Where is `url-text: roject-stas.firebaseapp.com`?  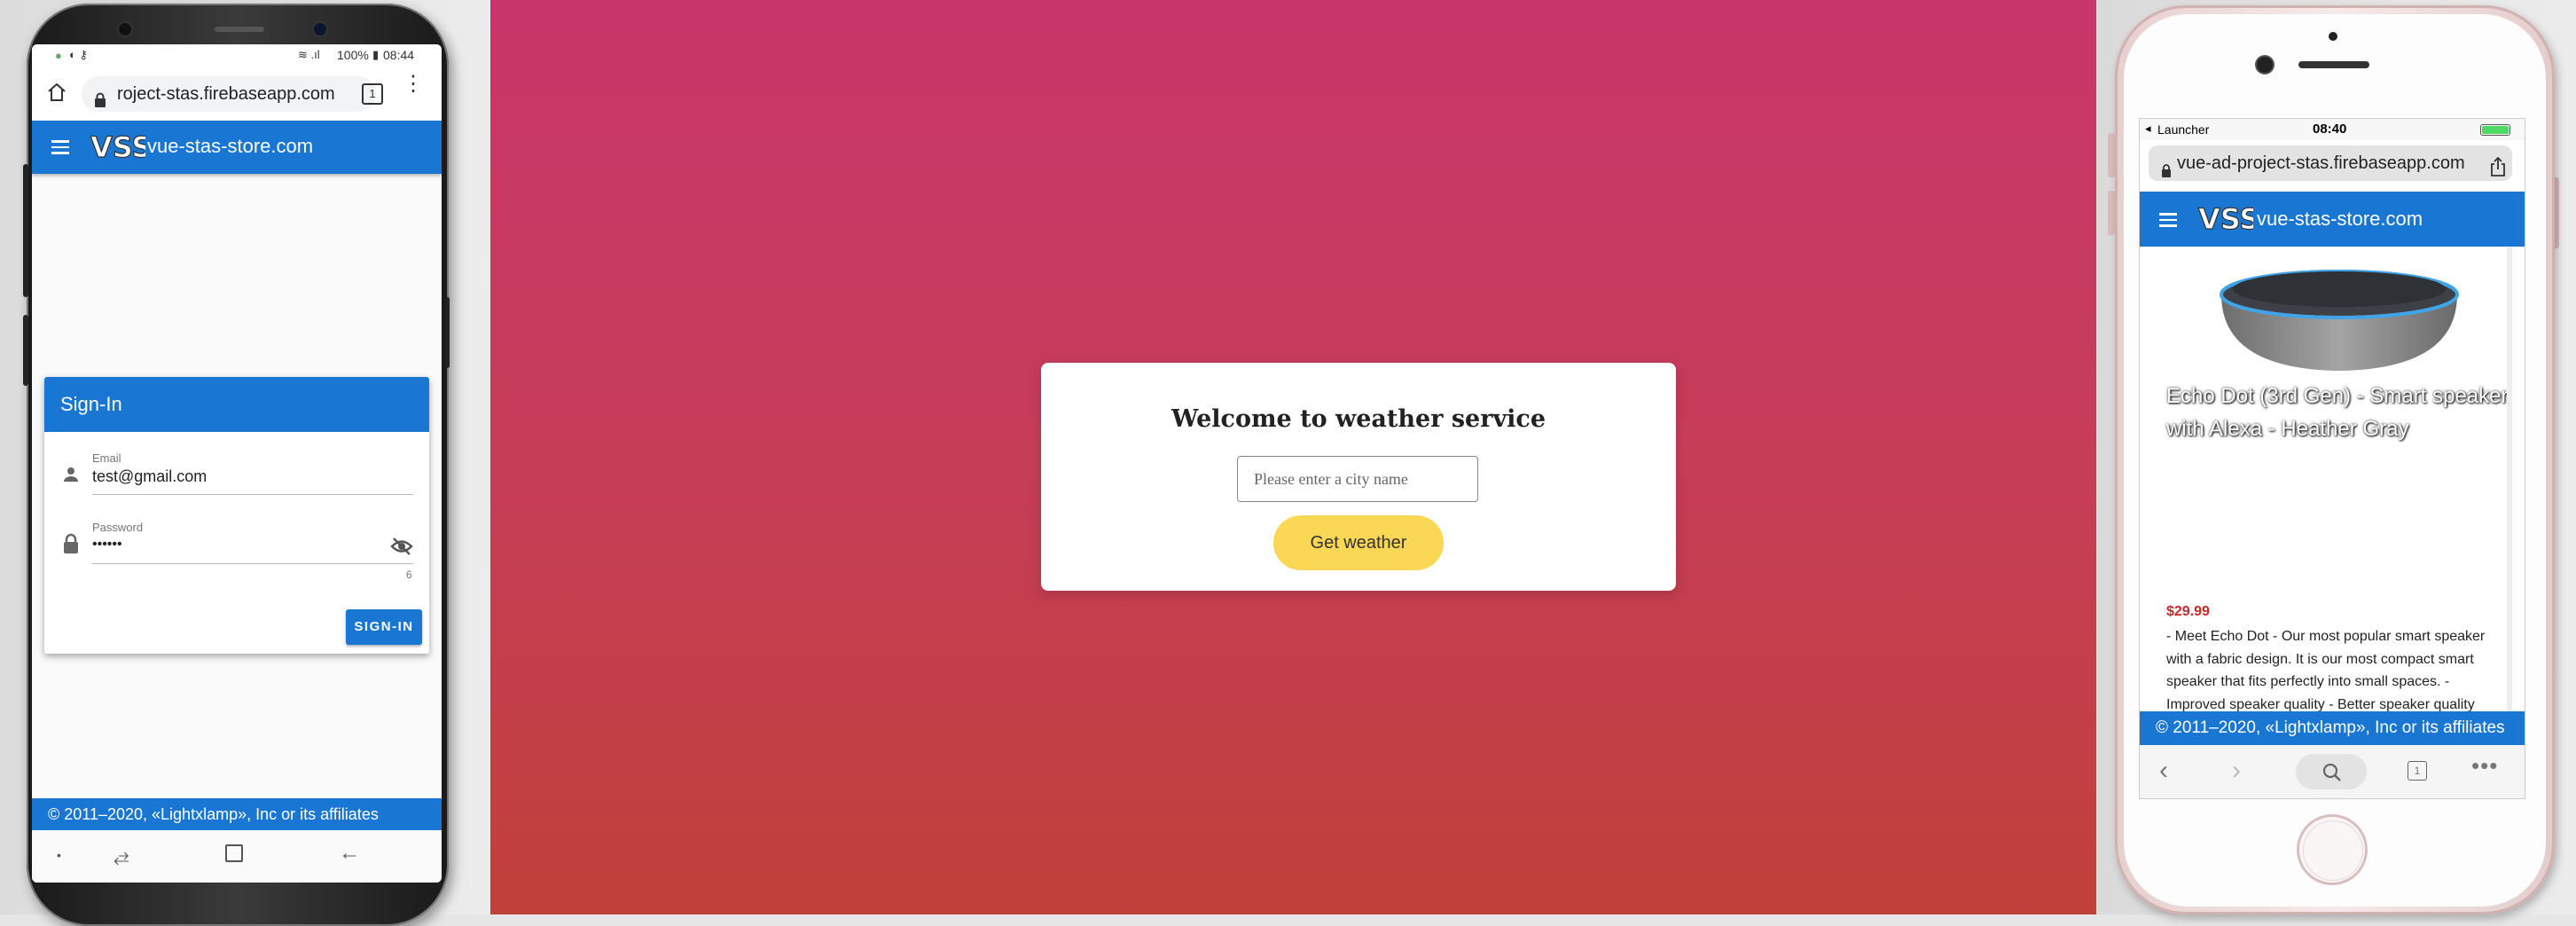 url-text: roject-stas.firebaseapp.com is located at coordinates (226, 94).